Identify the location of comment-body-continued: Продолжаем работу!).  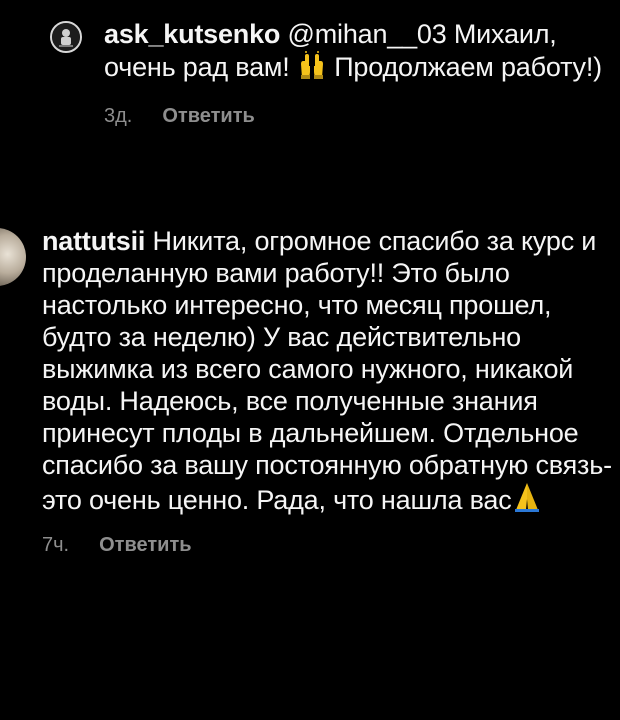
(468, 67).